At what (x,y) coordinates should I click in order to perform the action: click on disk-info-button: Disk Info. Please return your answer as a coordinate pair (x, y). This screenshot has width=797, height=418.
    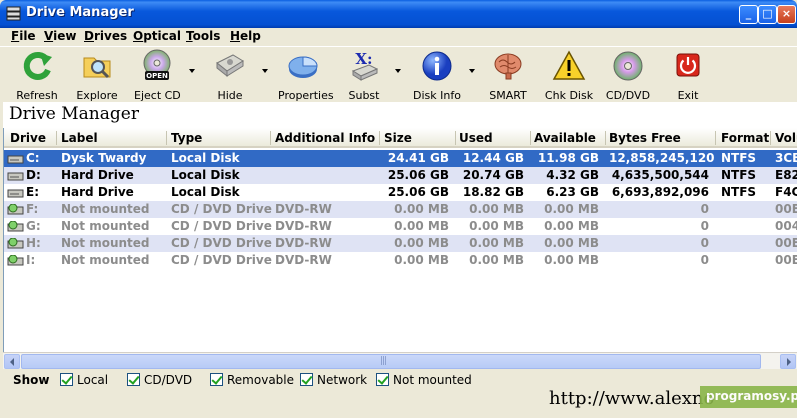
    Looking at the image, I should click on (437, 75).